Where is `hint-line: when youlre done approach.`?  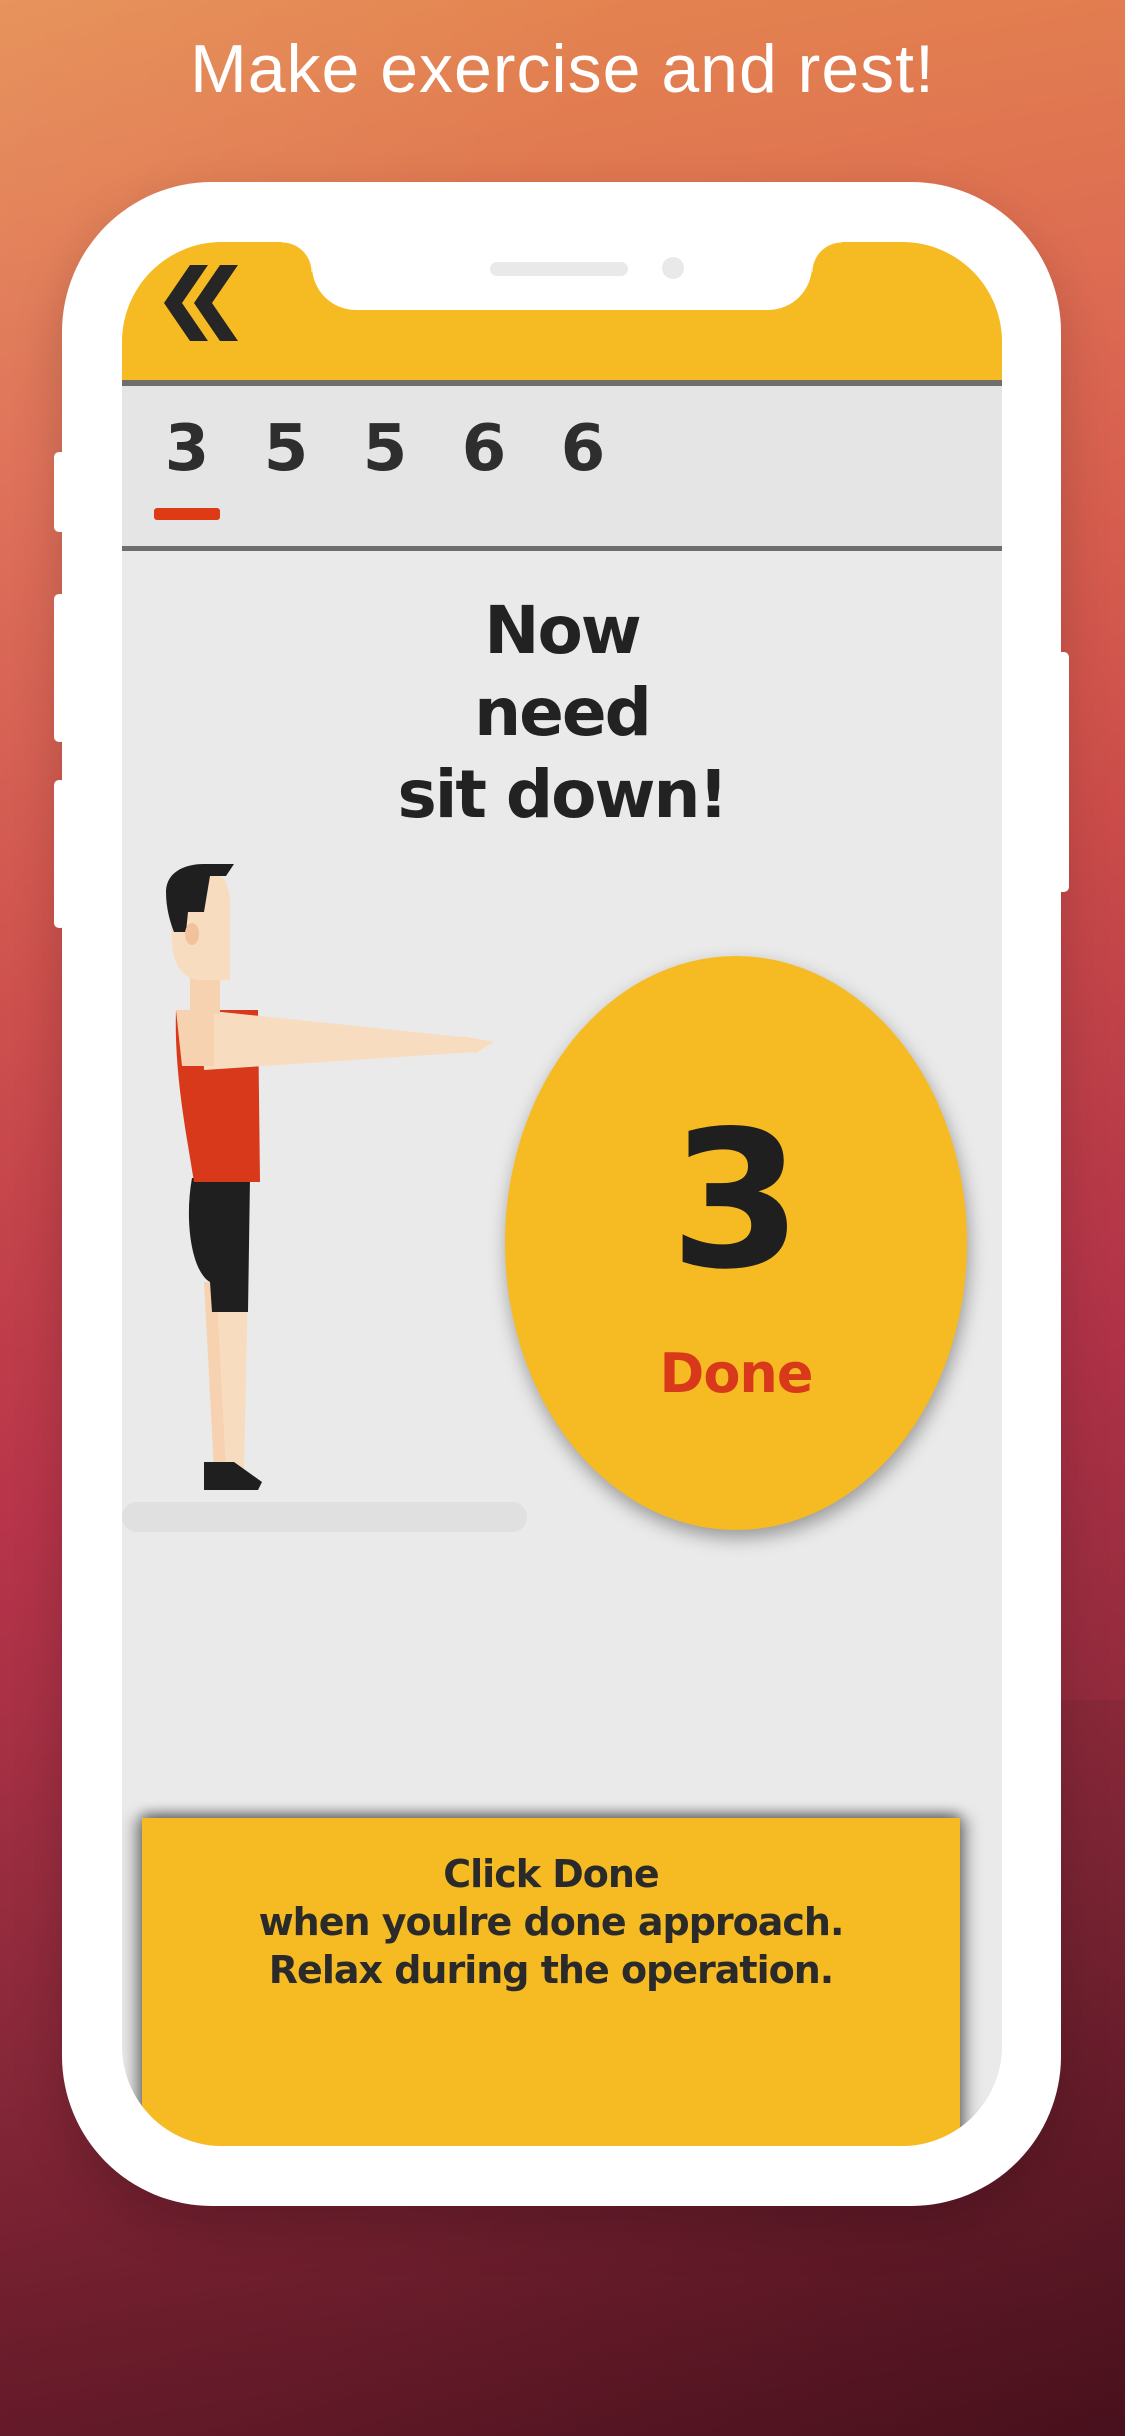 hint-line: when youlre done approach. is located at coordinates (551, 1922).